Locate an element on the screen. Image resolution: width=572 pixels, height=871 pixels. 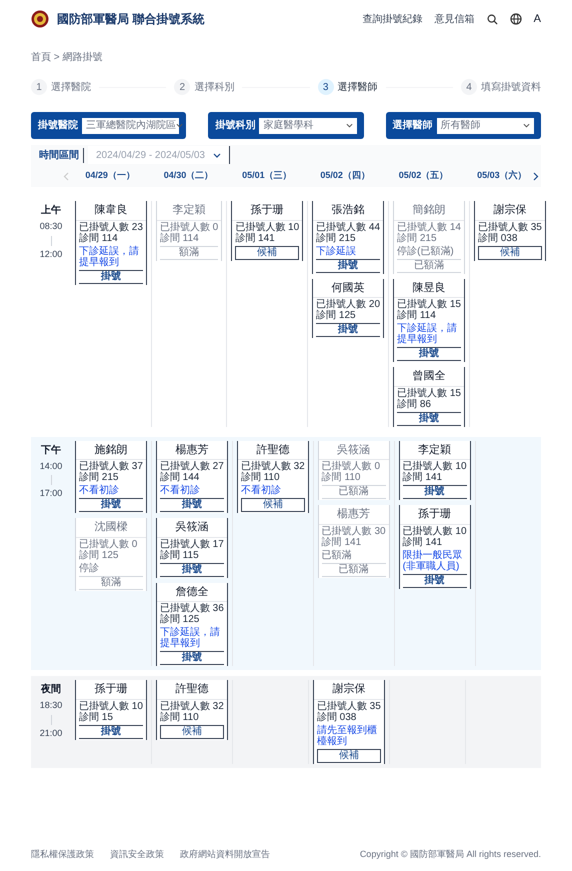
room-number: 診間 215 is located at coordinates (417, 238).